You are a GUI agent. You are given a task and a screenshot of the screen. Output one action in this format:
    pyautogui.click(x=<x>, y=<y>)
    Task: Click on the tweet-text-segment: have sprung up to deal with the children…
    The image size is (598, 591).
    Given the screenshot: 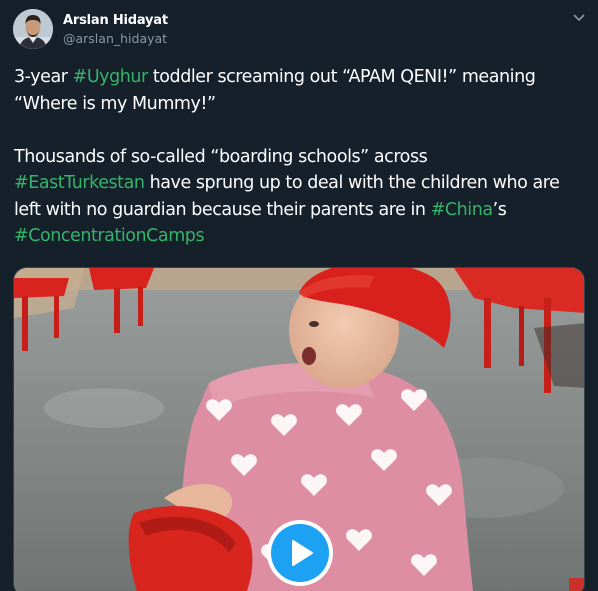 What is the action you would take?
    pyautogui.click(x=352, y=183)
    